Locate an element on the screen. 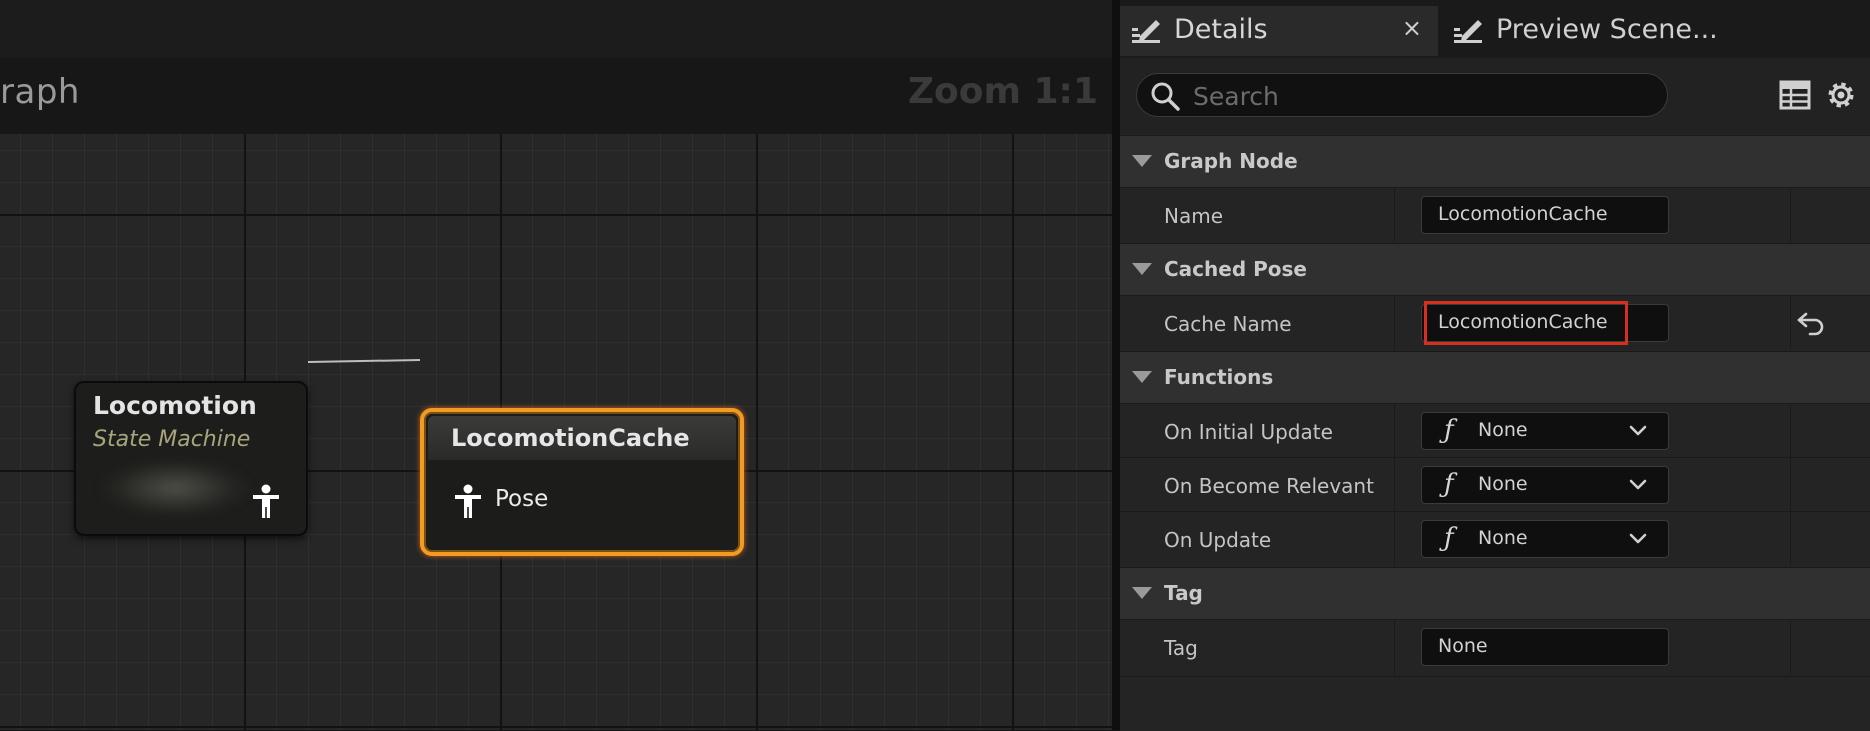  graph-header: raph Zoom 1:1 is located at coordinates (556, 96).